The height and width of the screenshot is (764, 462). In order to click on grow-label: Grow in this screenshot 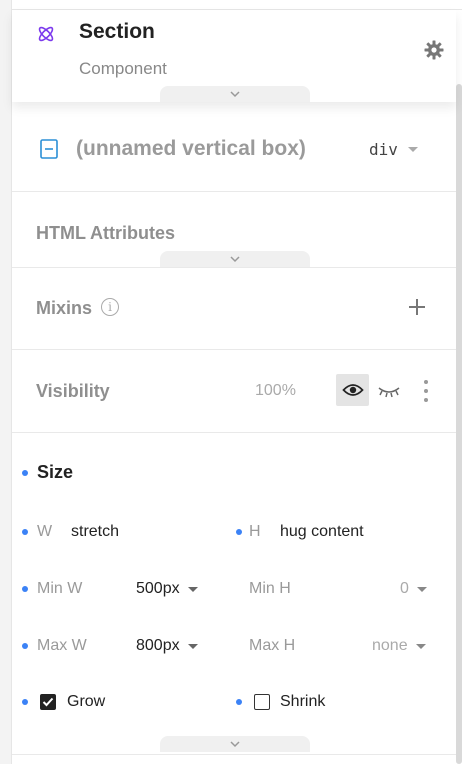, I will do `click(86, 702)`.